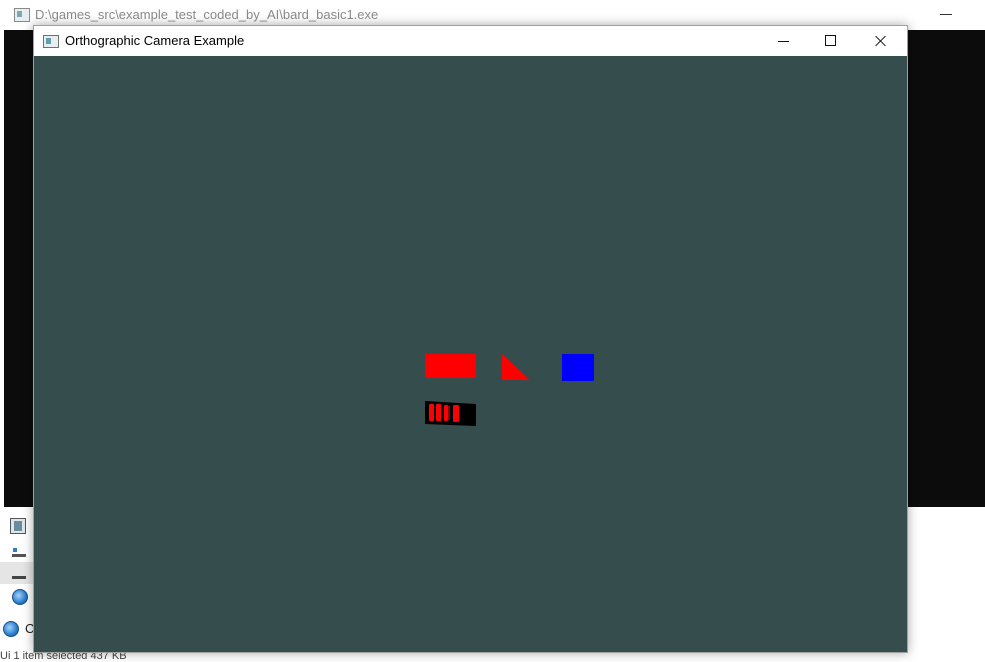 This screenshot has height=662, width=985. Describe the element at coordinates (18, 526) in the screenshot. I see `video-folder-icon` at that location.